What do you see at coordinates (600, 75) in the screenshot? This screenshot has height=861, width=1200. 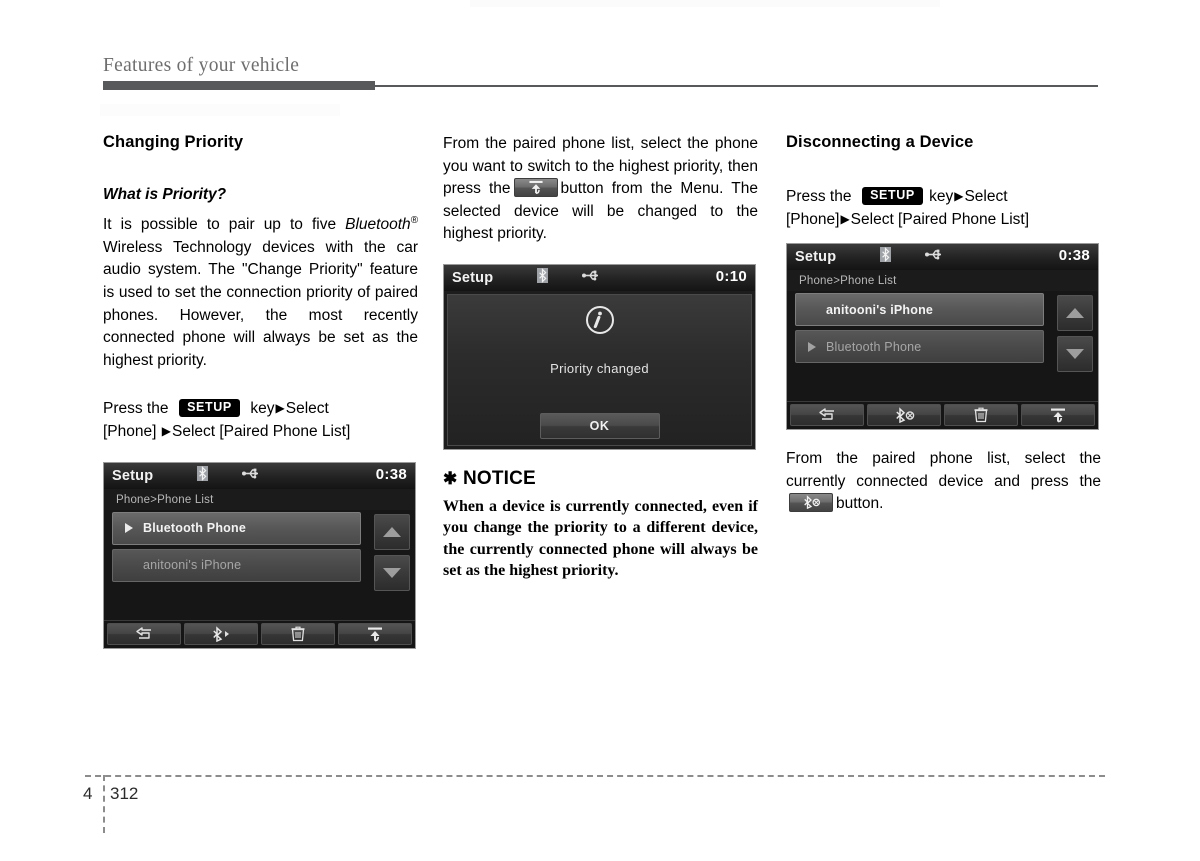 I see `page-header: Features of your vehicle` at bounding box center [600, 75].